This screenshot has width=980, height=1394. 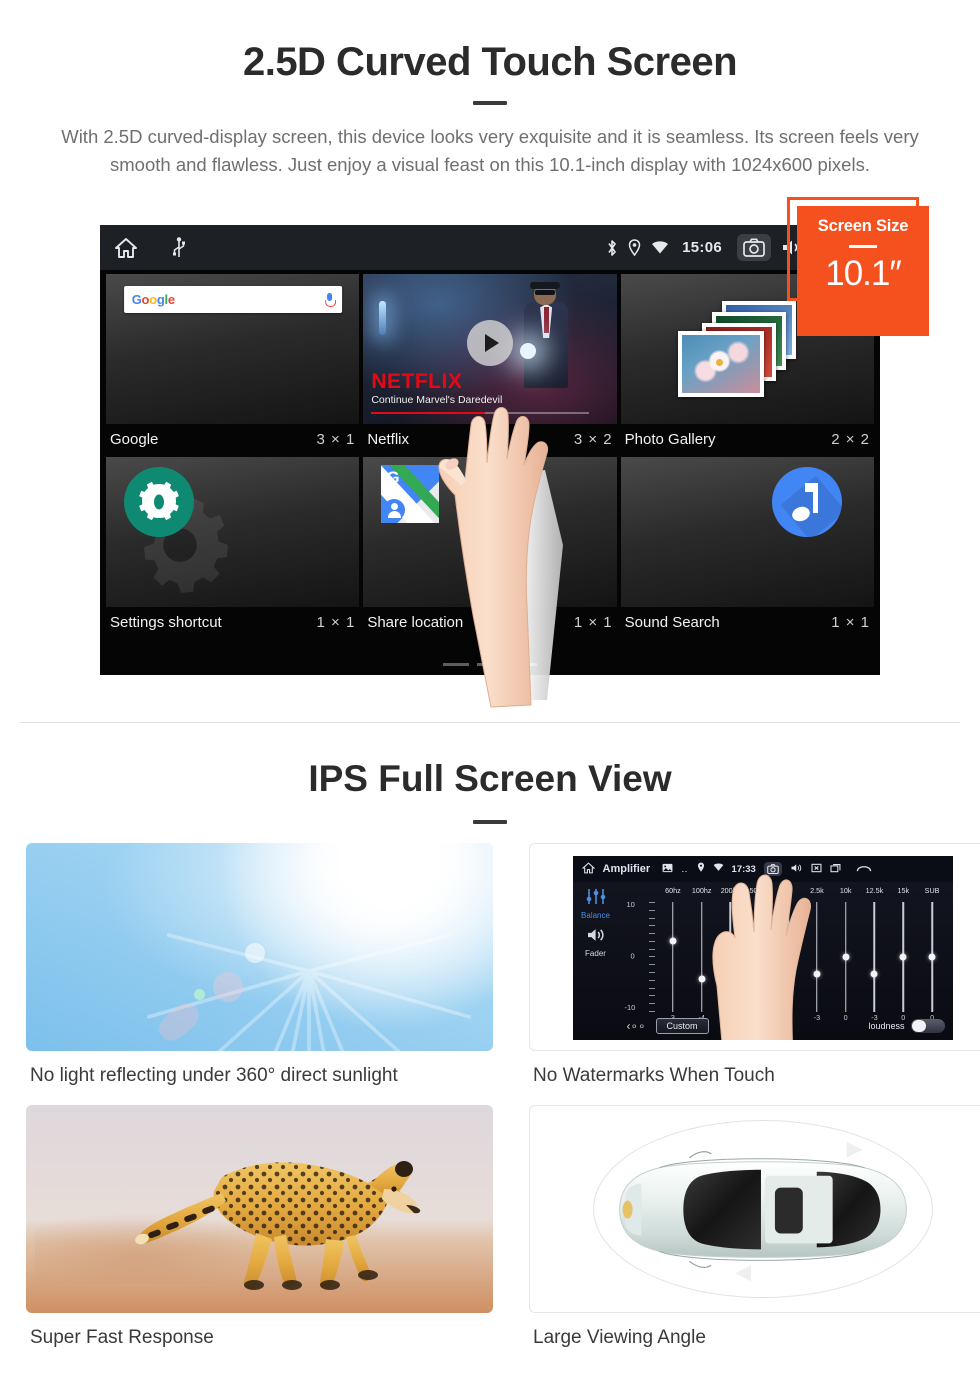 I want to click on screen-size-badge: Screen Size 10.1″, so click(x=863, y=271).